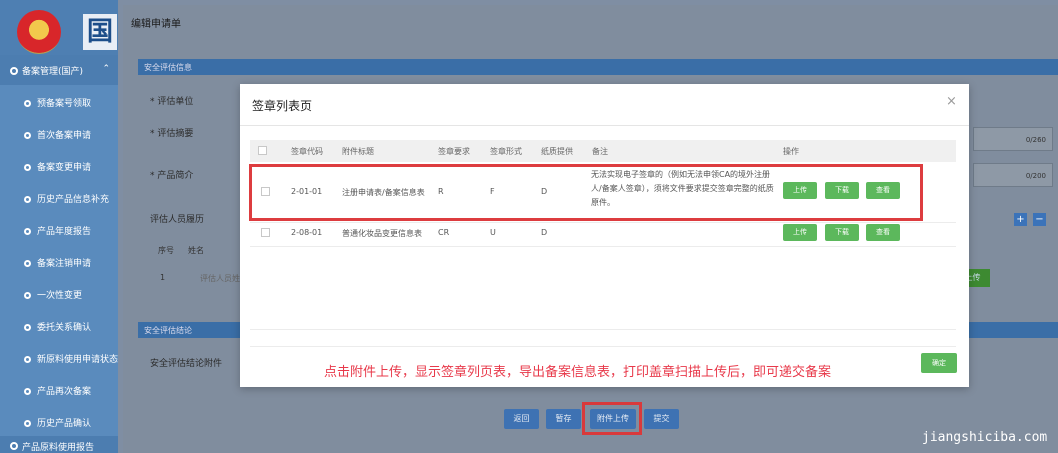 The image size is (1058, 453). I want to click on table-row: 2-08-01 普通化妆品变更信息表 CR U D 上传 下载 查看, so click(603, 235).